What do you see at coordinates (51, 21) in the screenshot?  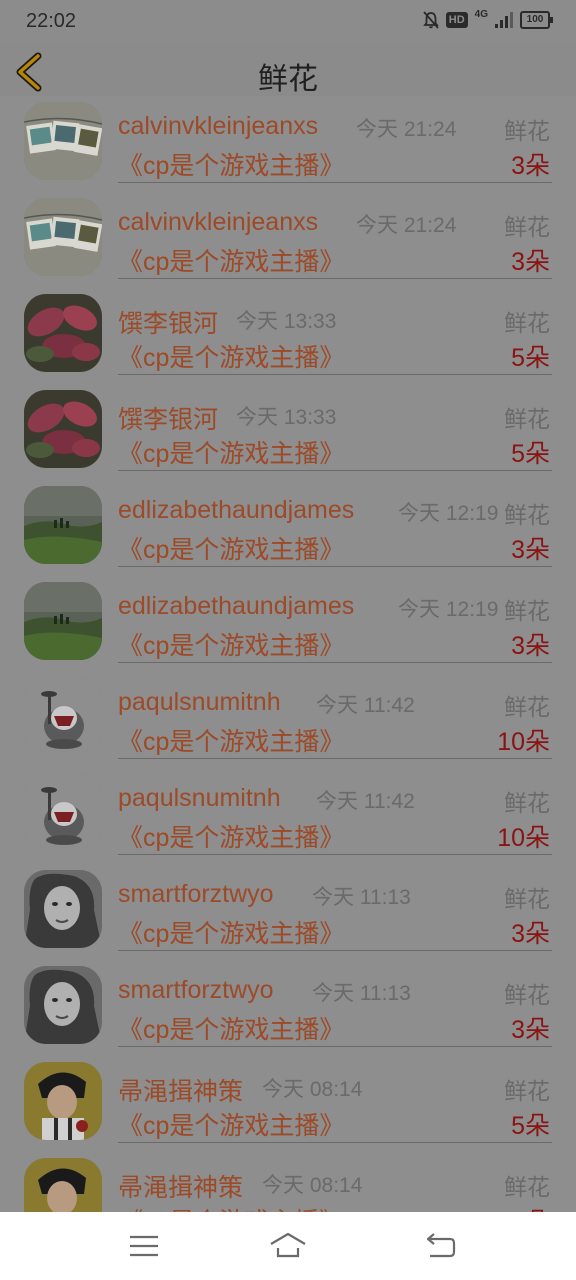 I see `status-time: 22:02` at bounding box center [51, 21].